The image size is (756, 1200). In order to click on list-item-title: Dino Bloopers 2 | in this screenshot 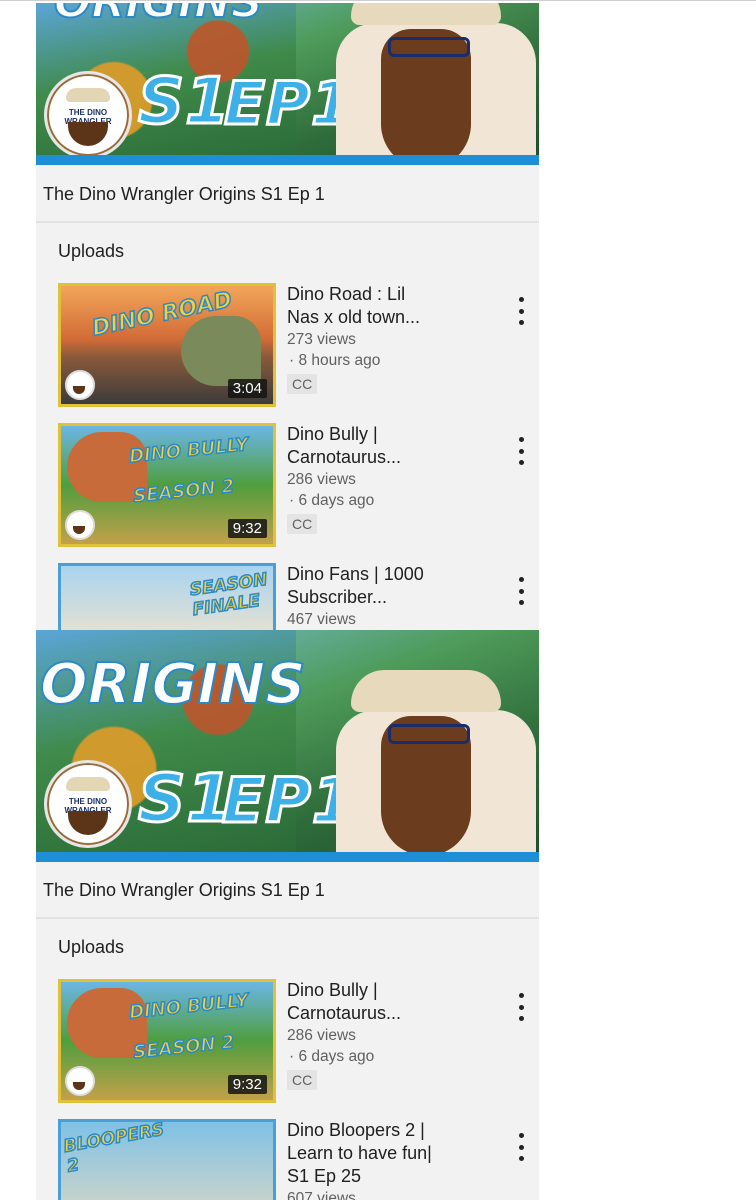, I will do `click(372, 1130)`.